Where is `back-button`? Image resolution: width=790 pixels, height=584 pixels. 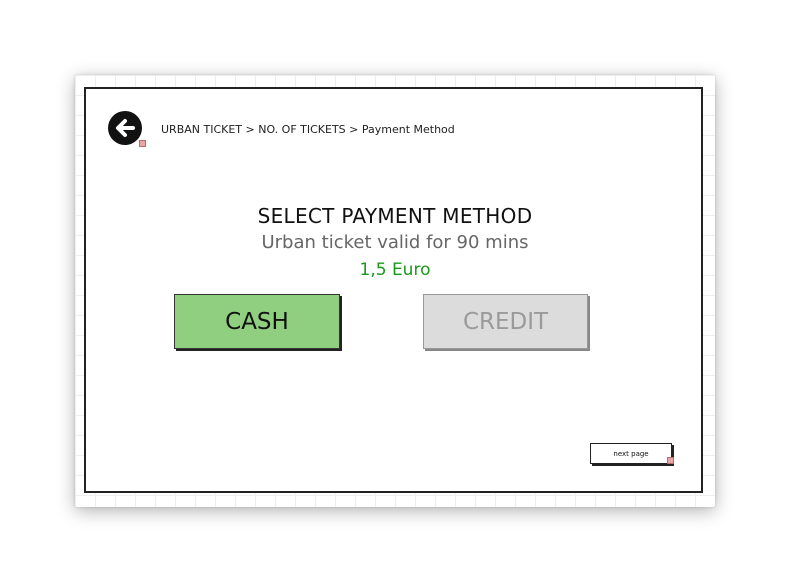
back-button is located at coordinates (125, 128).